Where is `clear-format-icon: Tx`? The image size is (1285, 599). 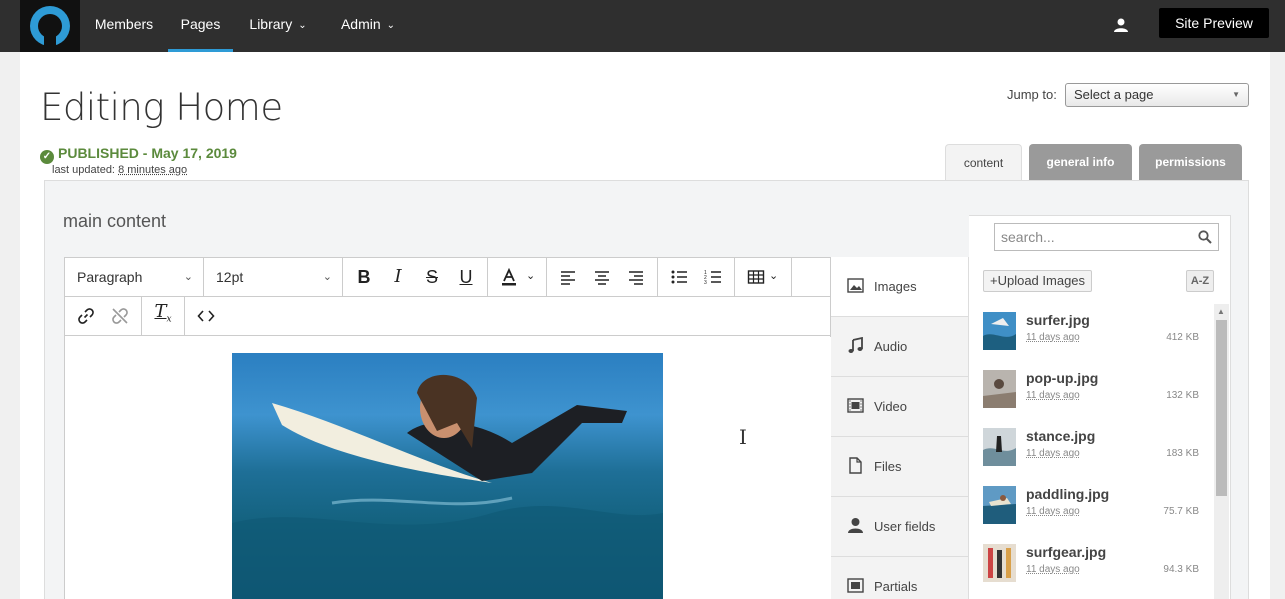
clear-format-icon: Tx is located at coordinates (163, 313).